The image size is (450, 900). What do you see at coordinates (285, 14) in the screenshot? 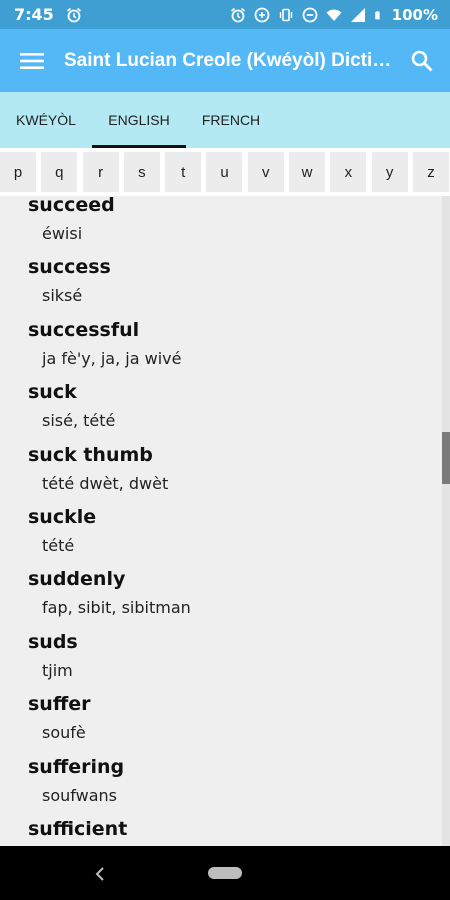
I see `vibrate-icon` at bounding box center [285, 14].